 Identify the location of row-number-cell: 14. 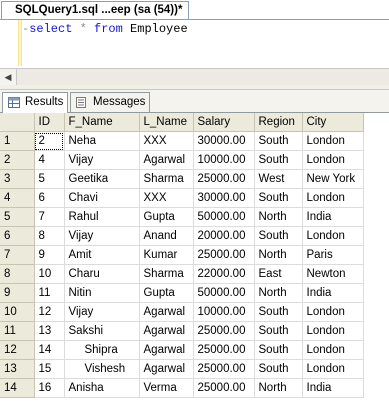
(17, 388).